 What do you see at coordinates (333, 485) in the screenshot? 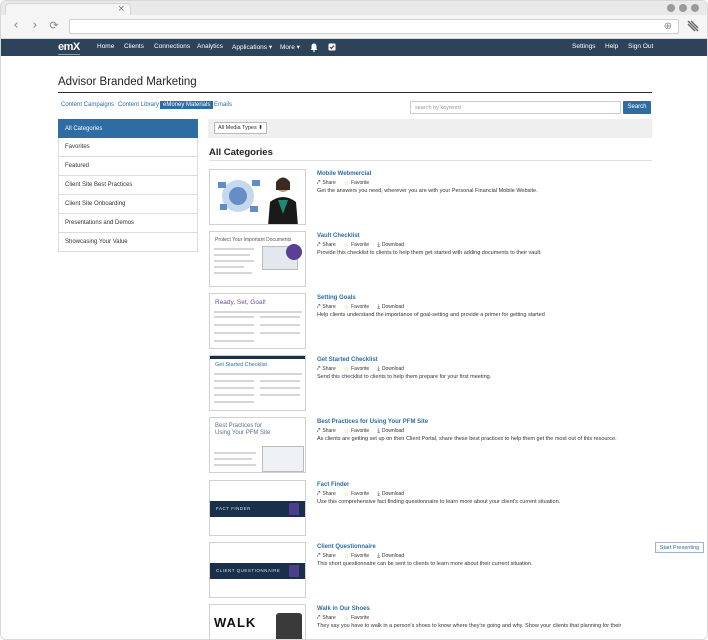
I see `item-title: Fact Finder` at bounding box center [333, 485].